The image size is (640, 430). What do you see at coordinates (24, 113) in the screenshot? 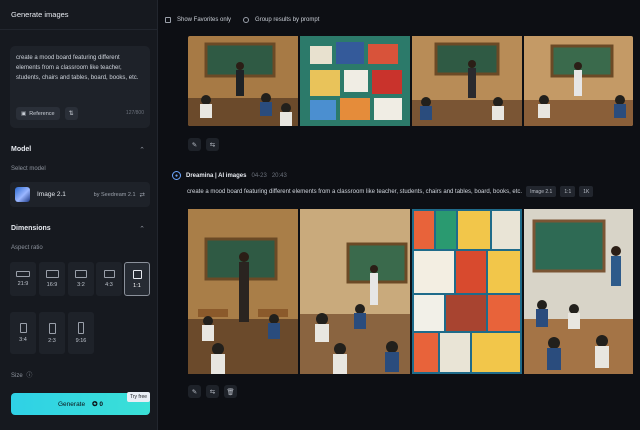
I see `image-icon: ▣` at bounding box center [24, 113].